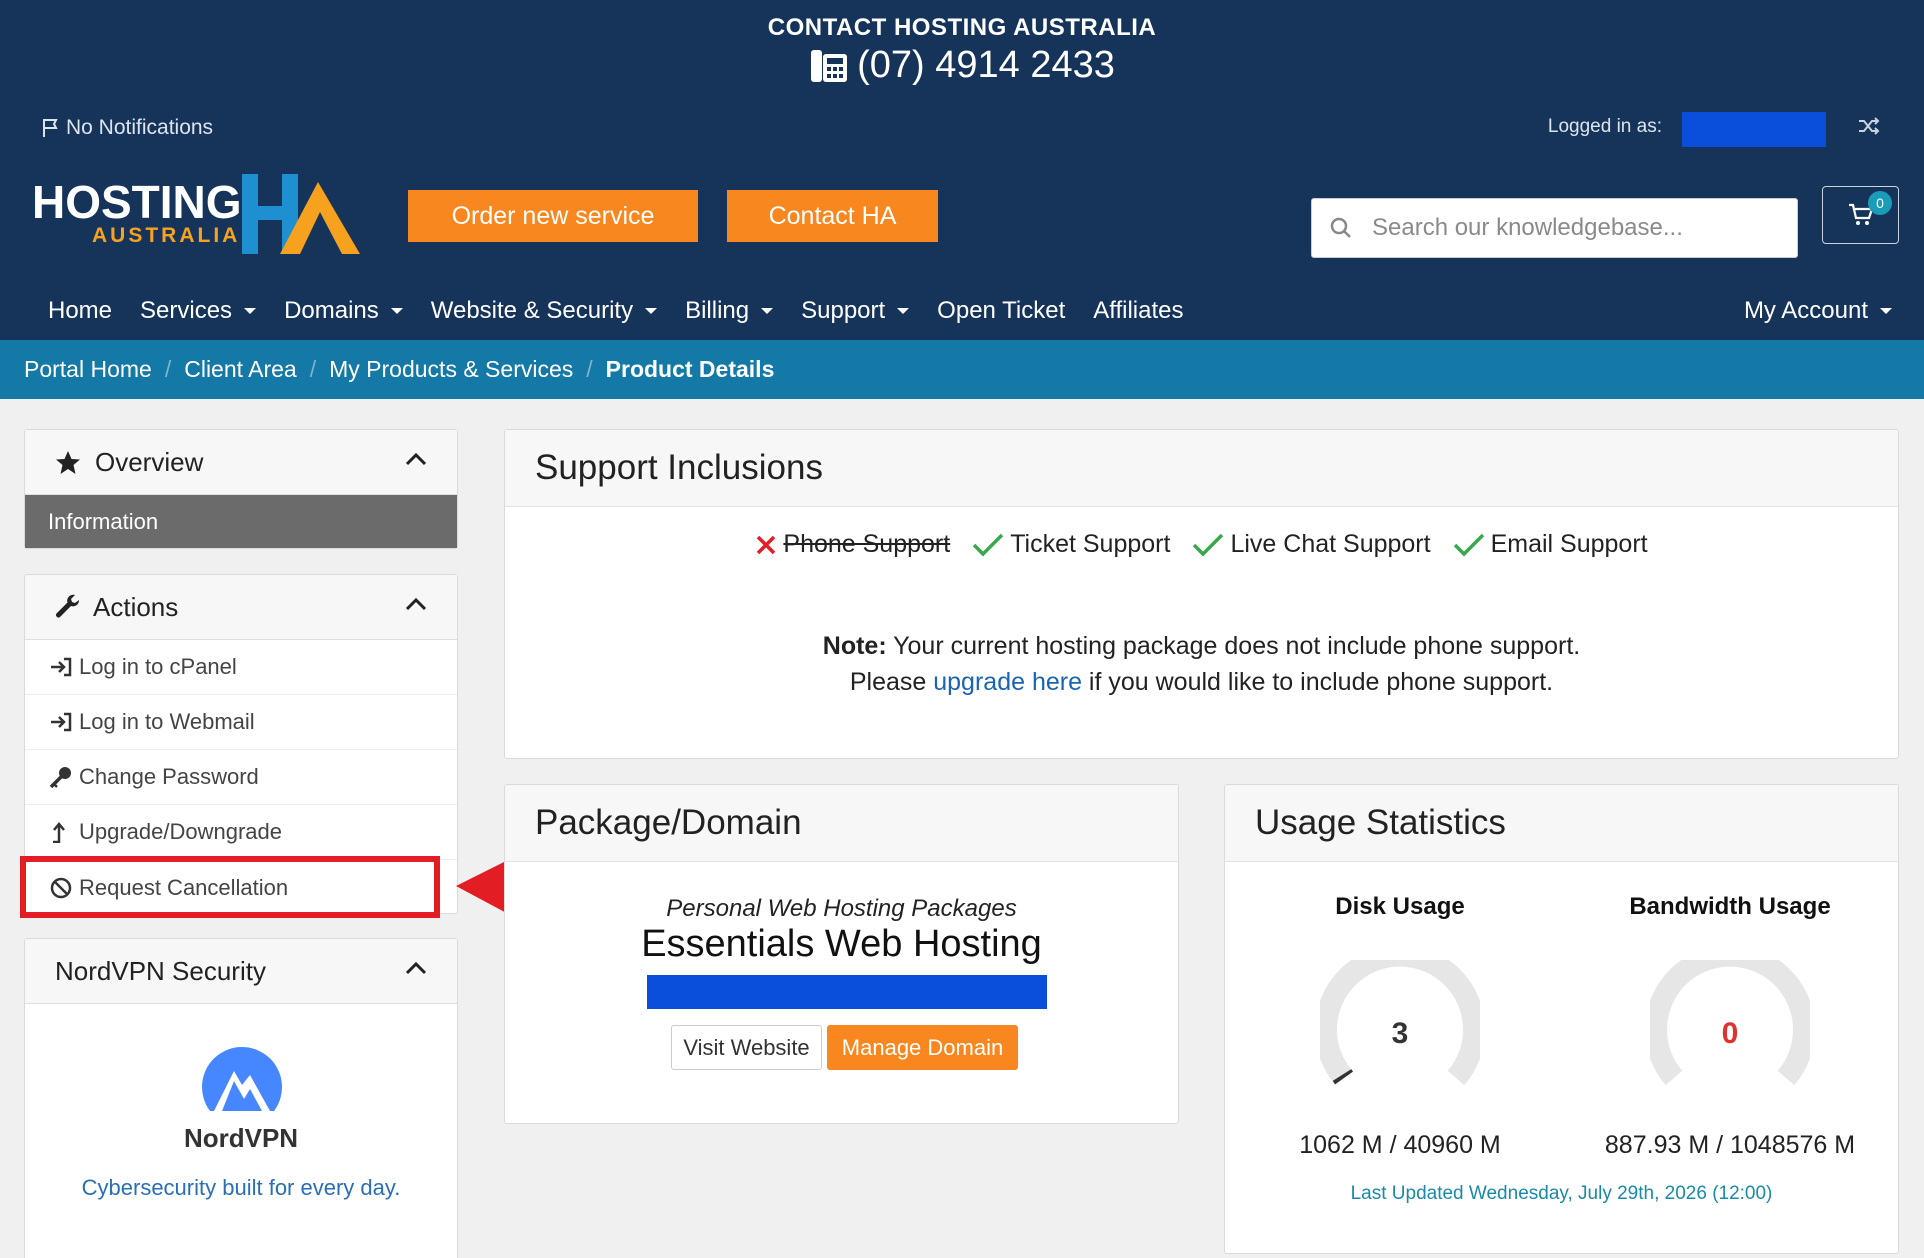  I want to click on star-icon, so click(68, 462).